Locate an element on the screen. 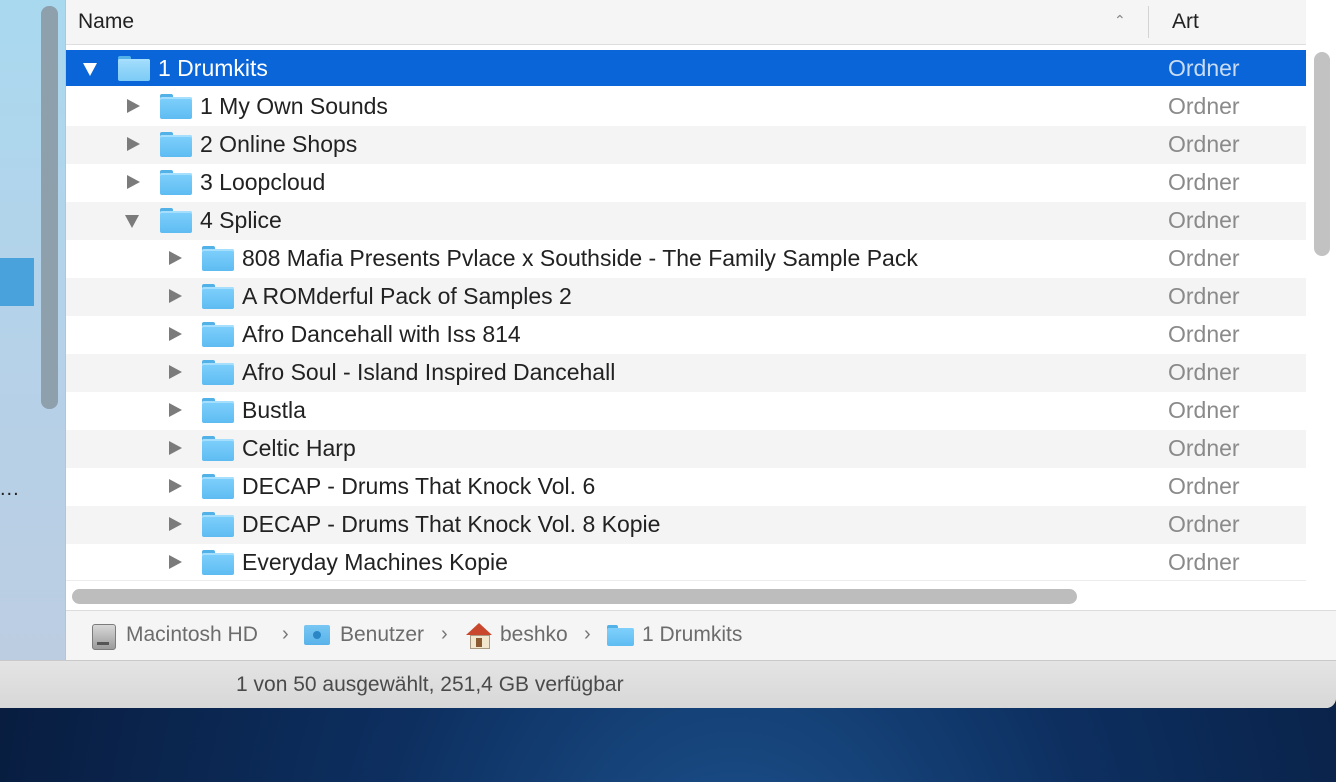 This screenshot has width=1336, height=782. row-name: DECAP - Drums That Knock Vol. 8 Kopie is located at coordinates (451, 524).